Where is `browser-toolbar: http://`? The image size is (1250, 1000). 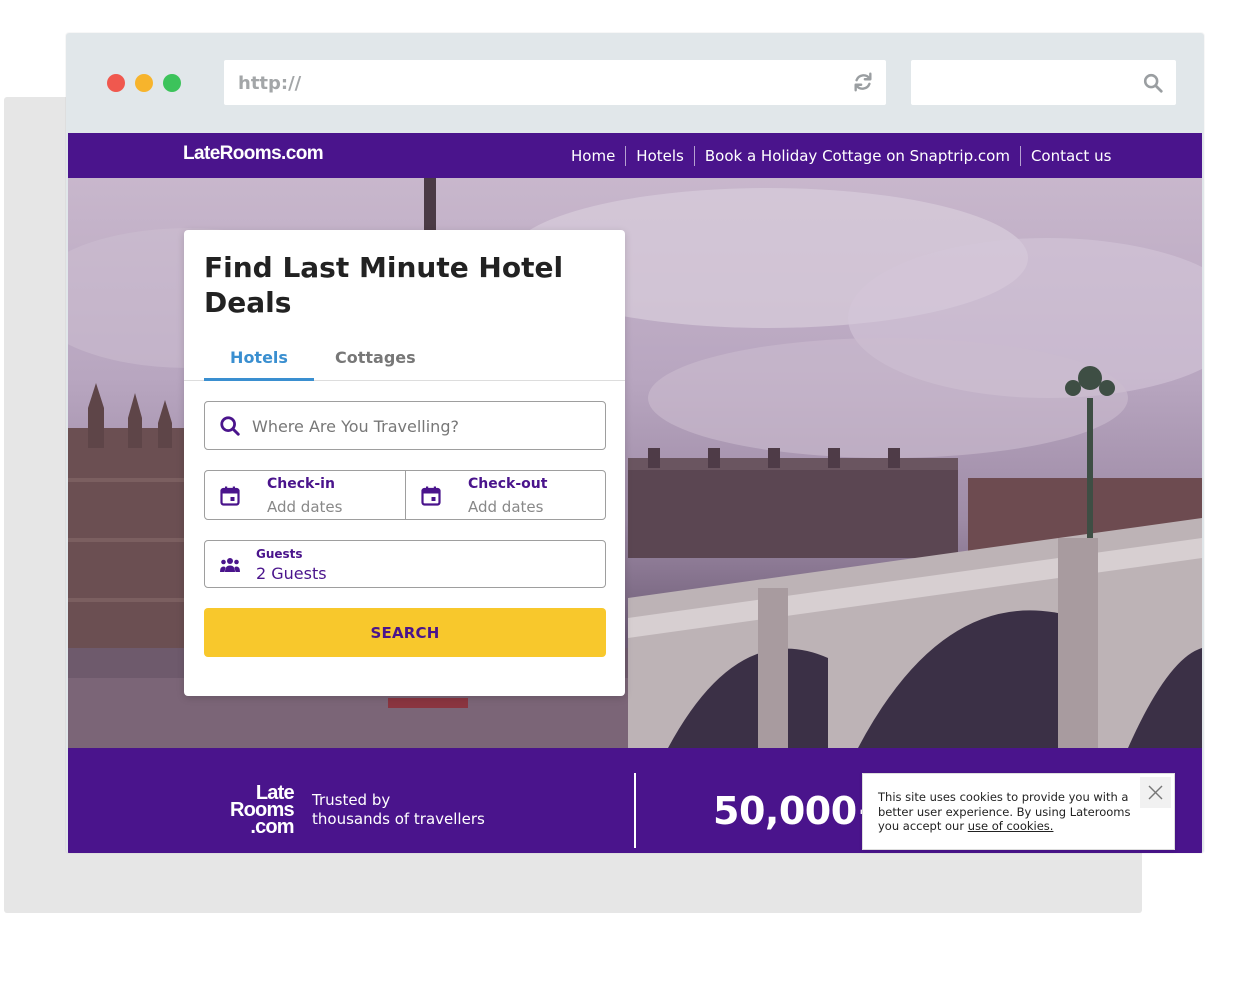 browser-toolbar: http:// is located at coordinates (635, 83).